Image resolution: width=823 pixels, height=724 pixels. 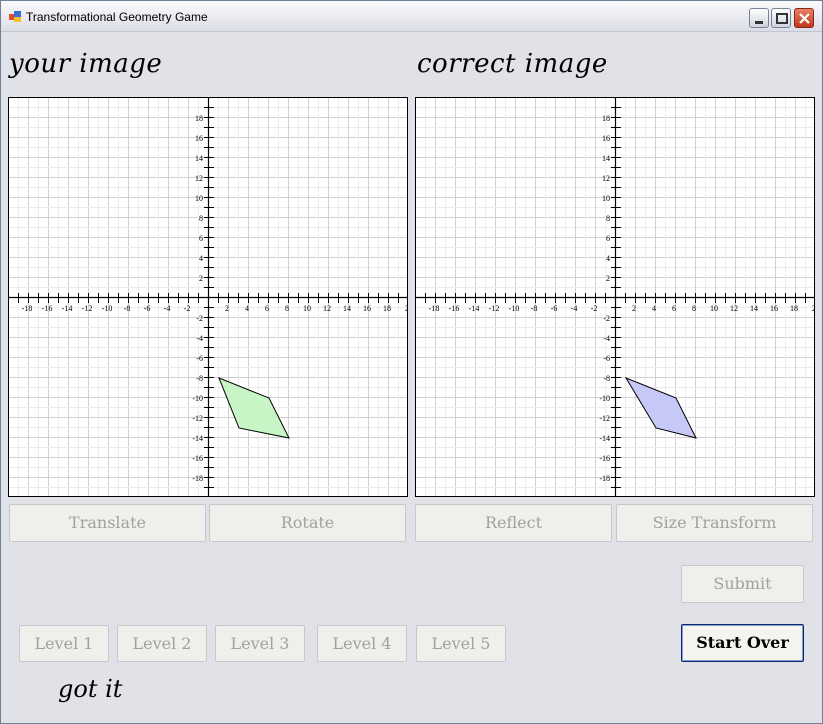 I want to click on your-image-caption: your image, so click(x=86, y=64).